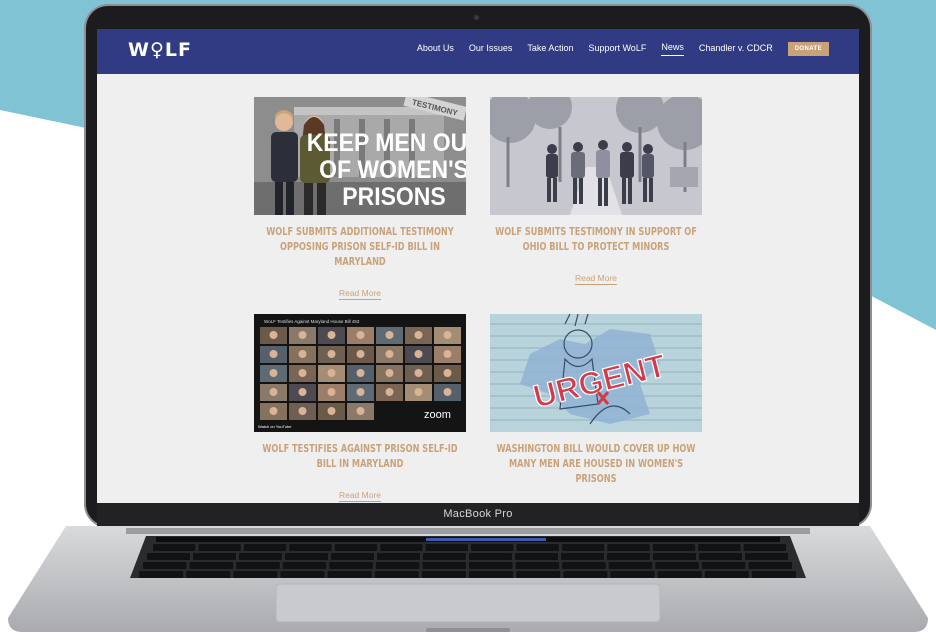 The height and width of the screenshot is (641, 936). What do you see at coordinates (672, 49) in the screenshot?
I see `nav-news: News` at bounding box center [672, 49].